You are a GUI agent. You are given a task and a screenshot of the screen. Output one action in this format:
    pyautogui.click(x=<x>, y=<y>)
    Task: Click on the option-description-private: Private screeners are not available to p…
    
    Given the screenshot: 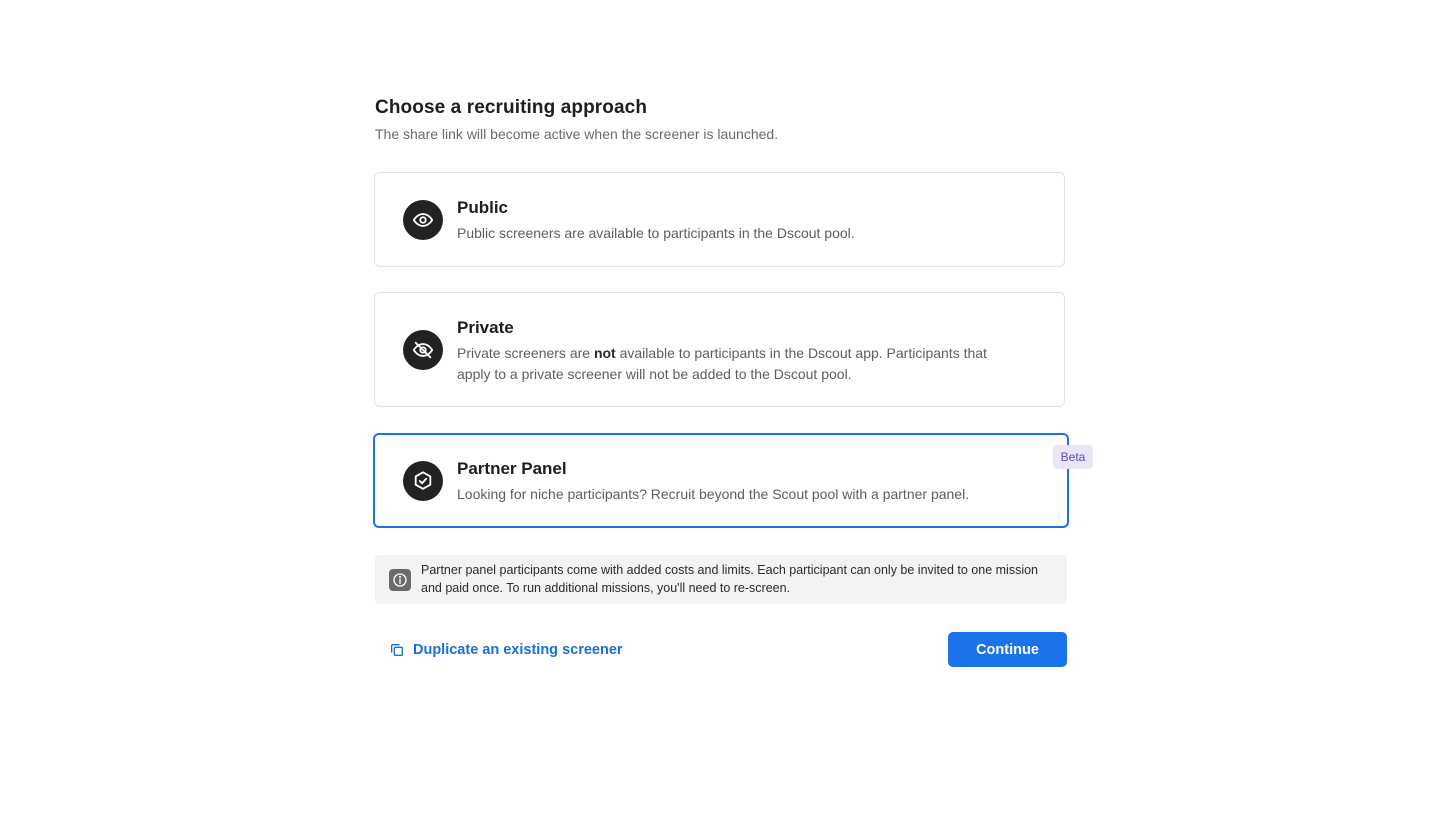 What is the action you would take?
    pyautogui.click(x=740, y=364)
    